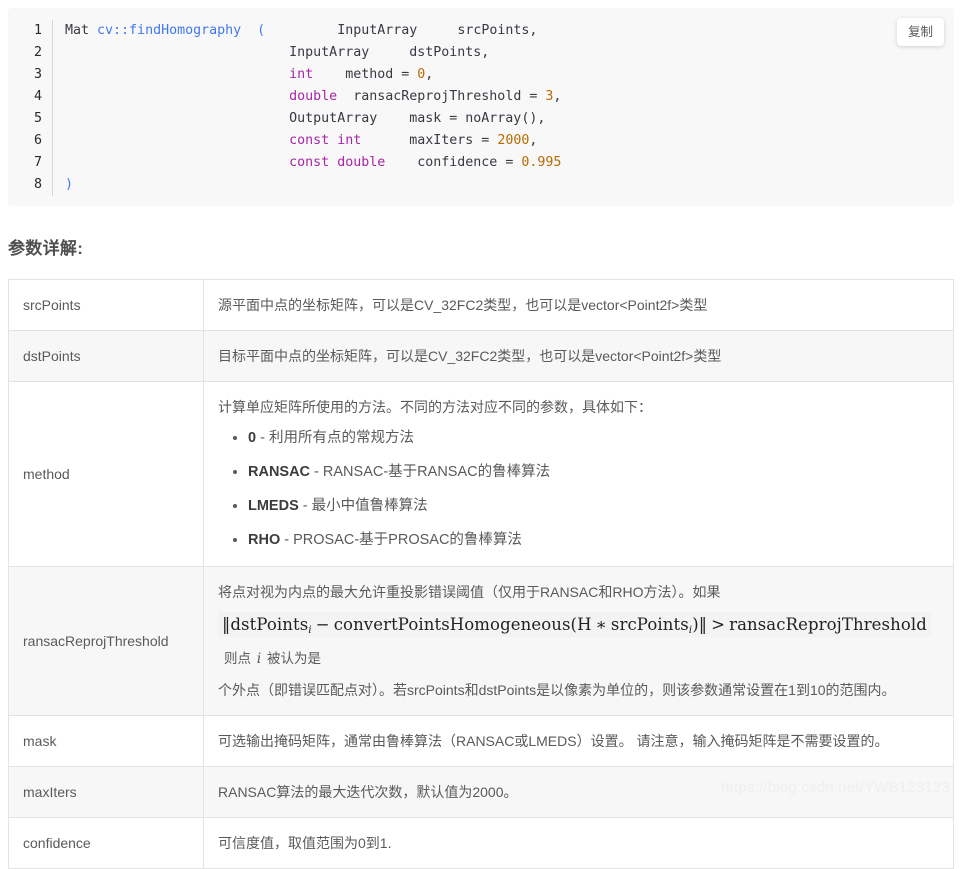 This screenshot has height=869, width=962. I want to click on code-line-number: 4, so click(37, 96).